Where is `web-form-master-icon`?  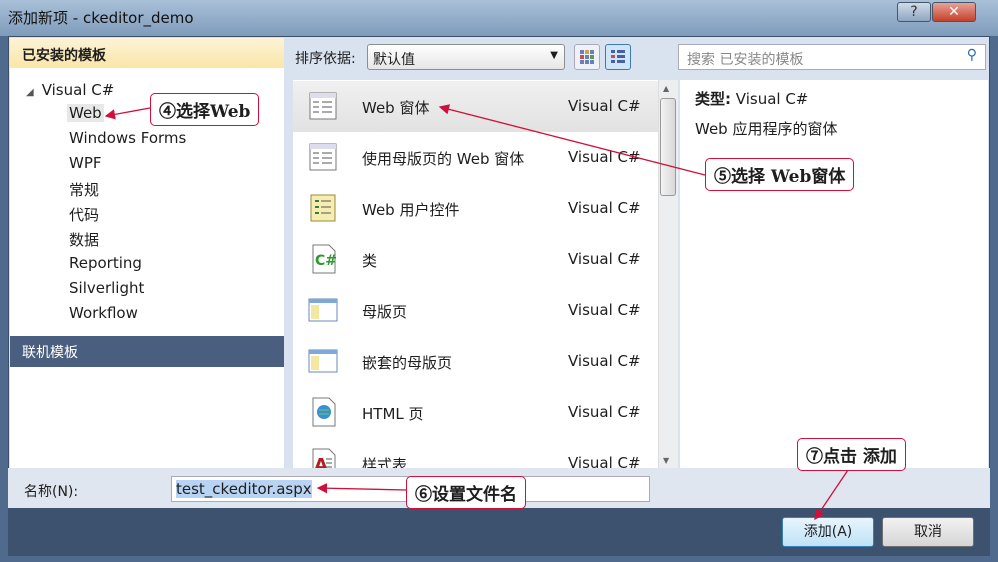
web-form-master-icon is located at coordinates (323, 157).